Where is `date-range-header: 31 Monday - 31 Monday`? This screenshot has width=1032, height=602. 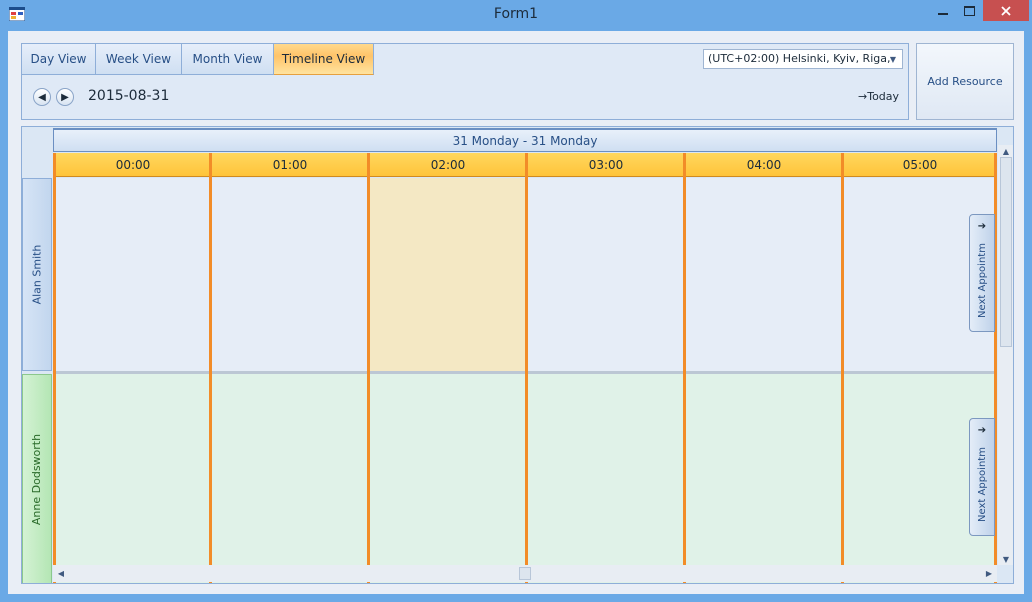
date-range-header: 31 Monday - 31 Monday is located at coordinates (525, 140).